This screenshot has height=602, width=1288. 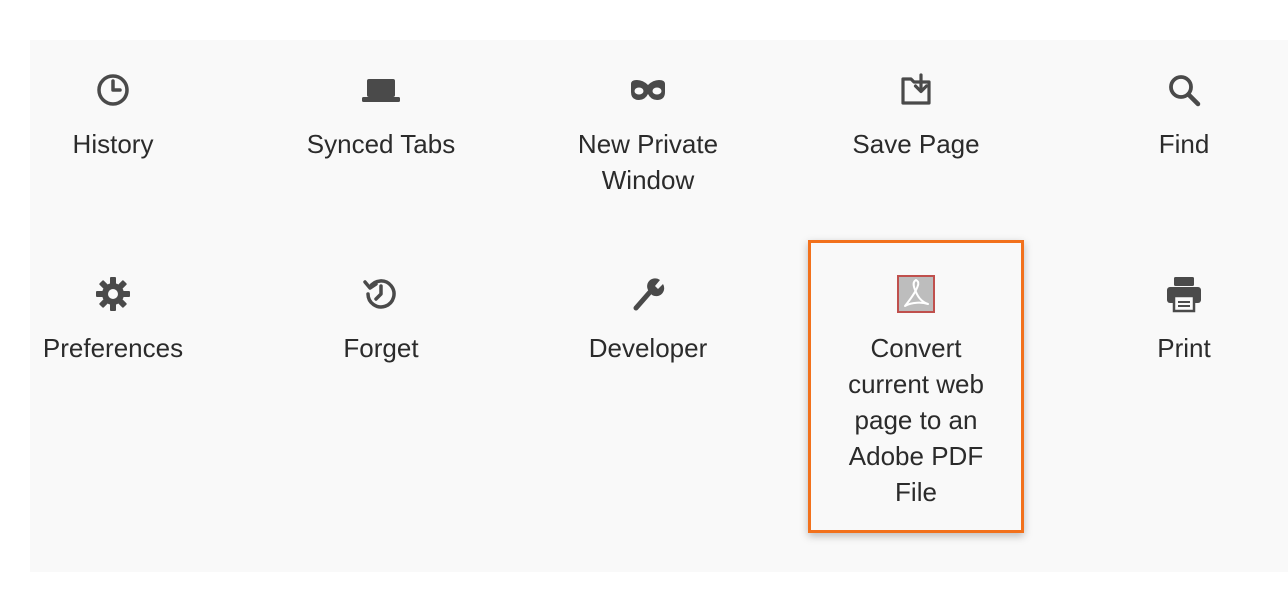 I want to click on gear-icon, so click(x=113, y=294).